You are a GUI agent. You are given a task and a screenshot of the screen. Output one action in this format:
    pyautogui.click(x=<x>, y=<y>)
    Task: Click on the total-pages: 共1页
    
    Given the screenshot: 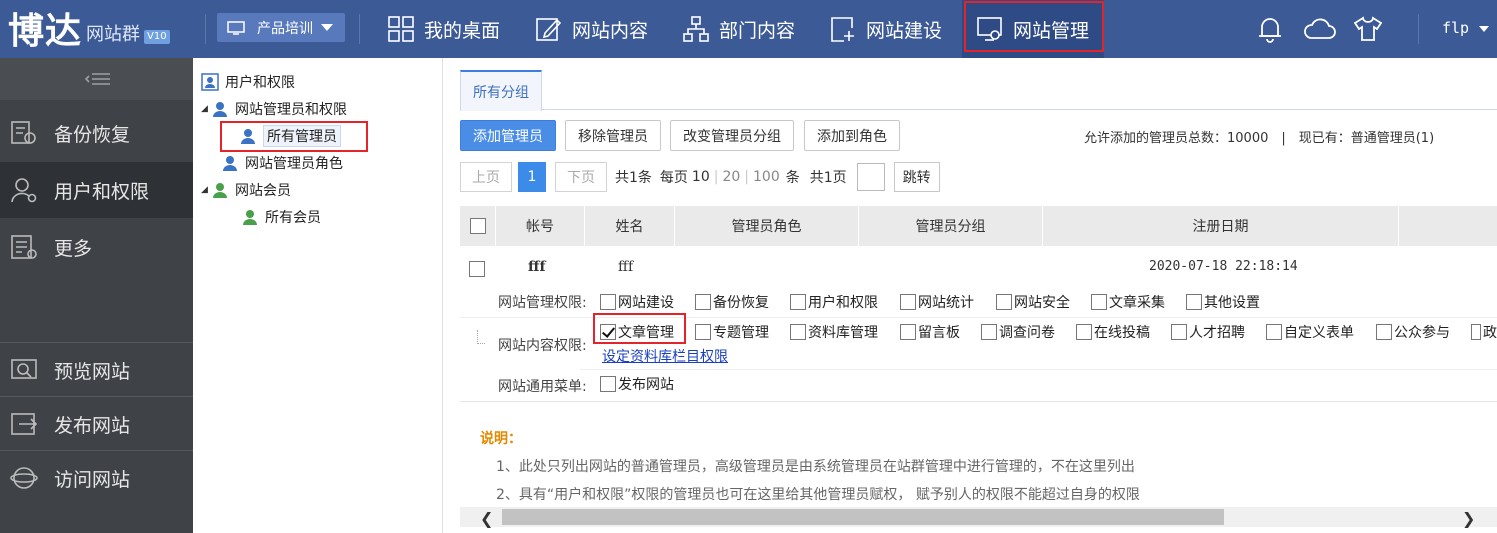 What is the action you would take?
    pyautogui.click(x=828, y=178)
    